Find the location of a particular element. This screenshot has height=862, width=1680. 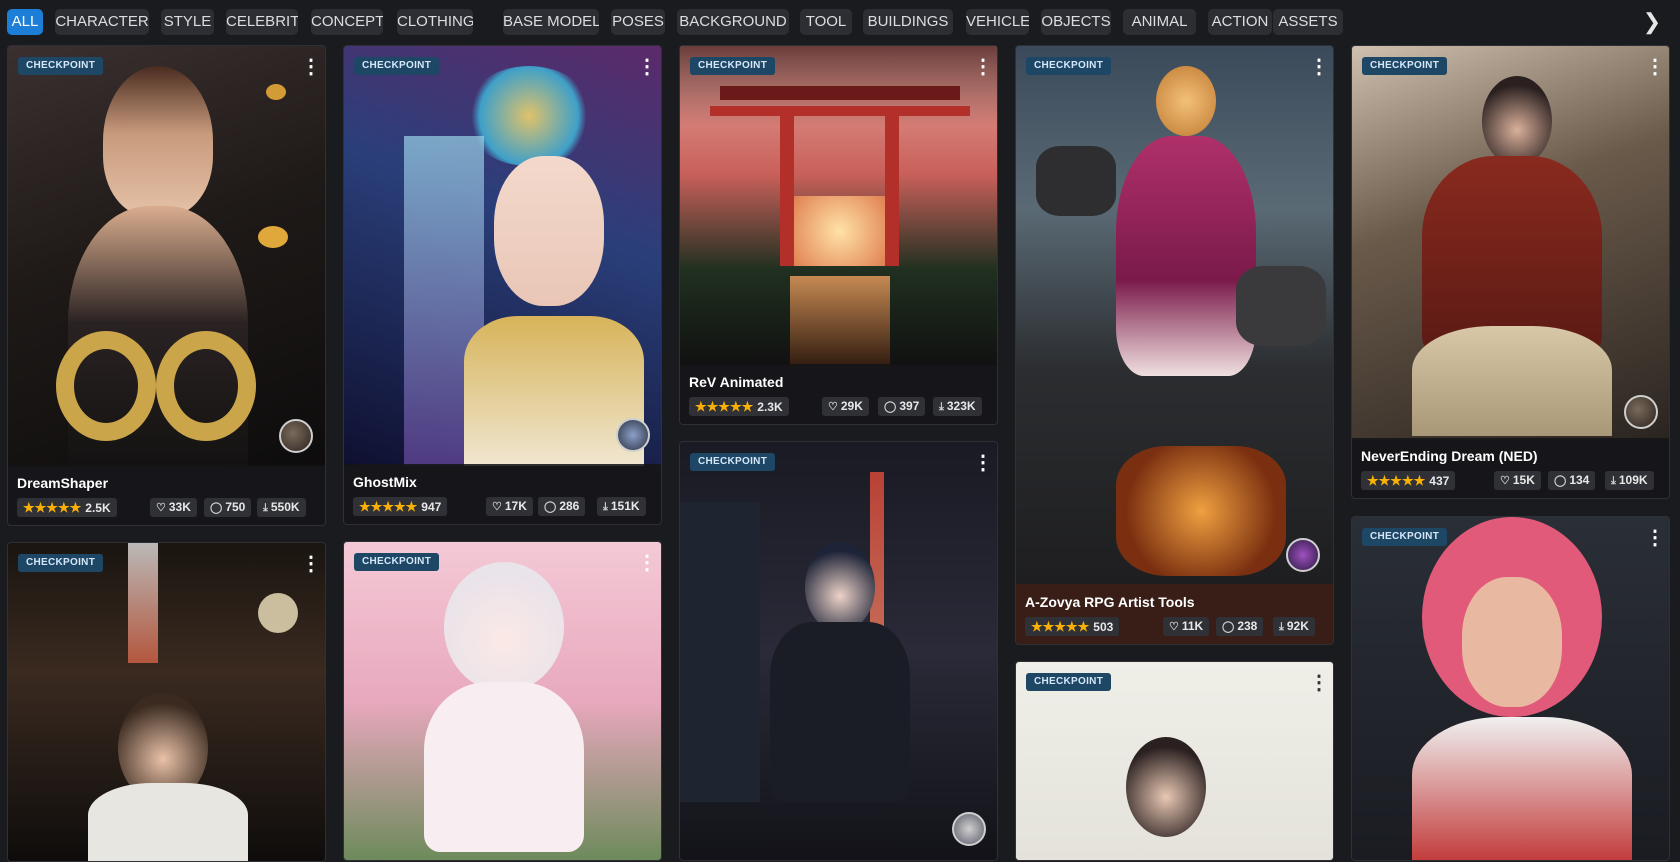

model-title: GhostMix is located at coordinates (385, 482).